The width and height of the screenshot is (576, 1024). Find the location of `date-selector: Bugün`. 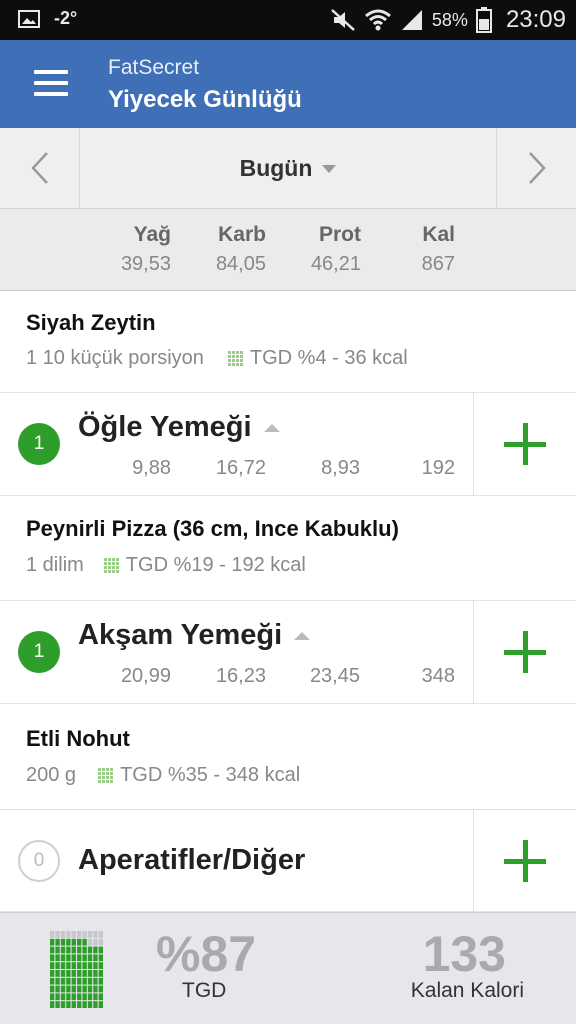

date-selector: Bugün is located at coordinates (288, 168).